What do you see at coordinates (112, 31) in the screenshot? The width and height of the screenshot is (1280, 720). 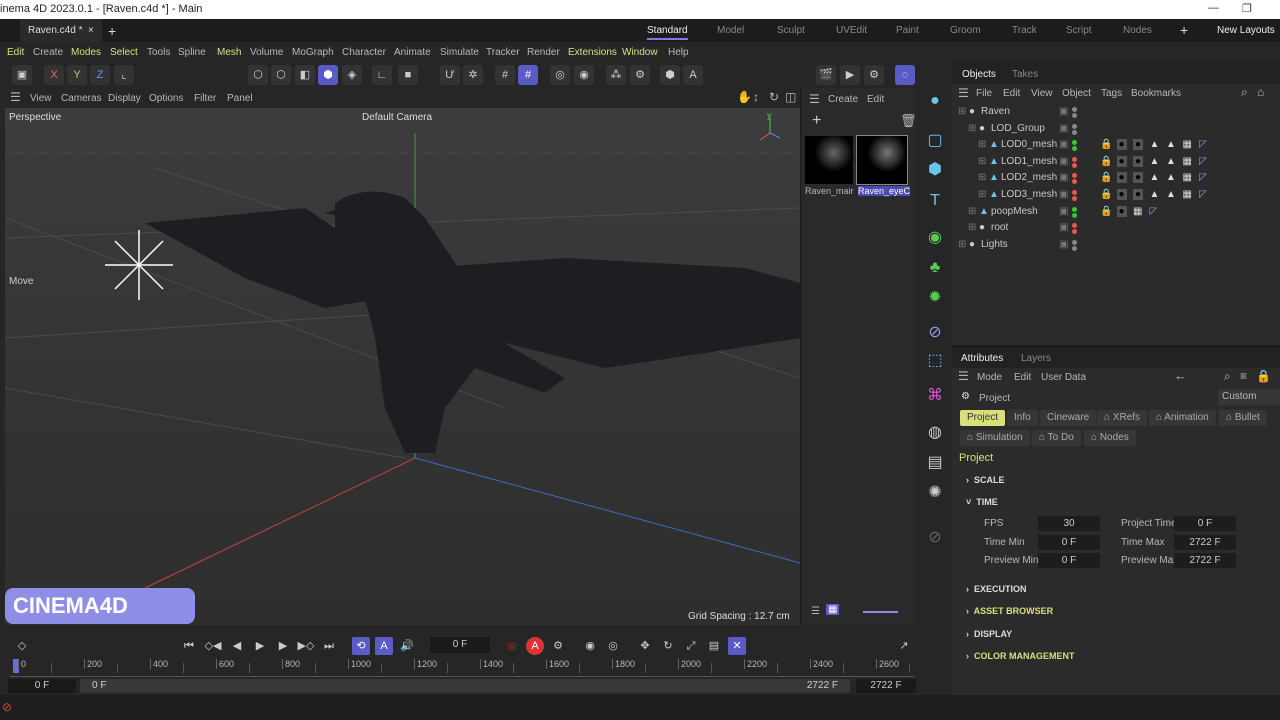 I see `add-tab-button: +` at bounding box center [112, 31].